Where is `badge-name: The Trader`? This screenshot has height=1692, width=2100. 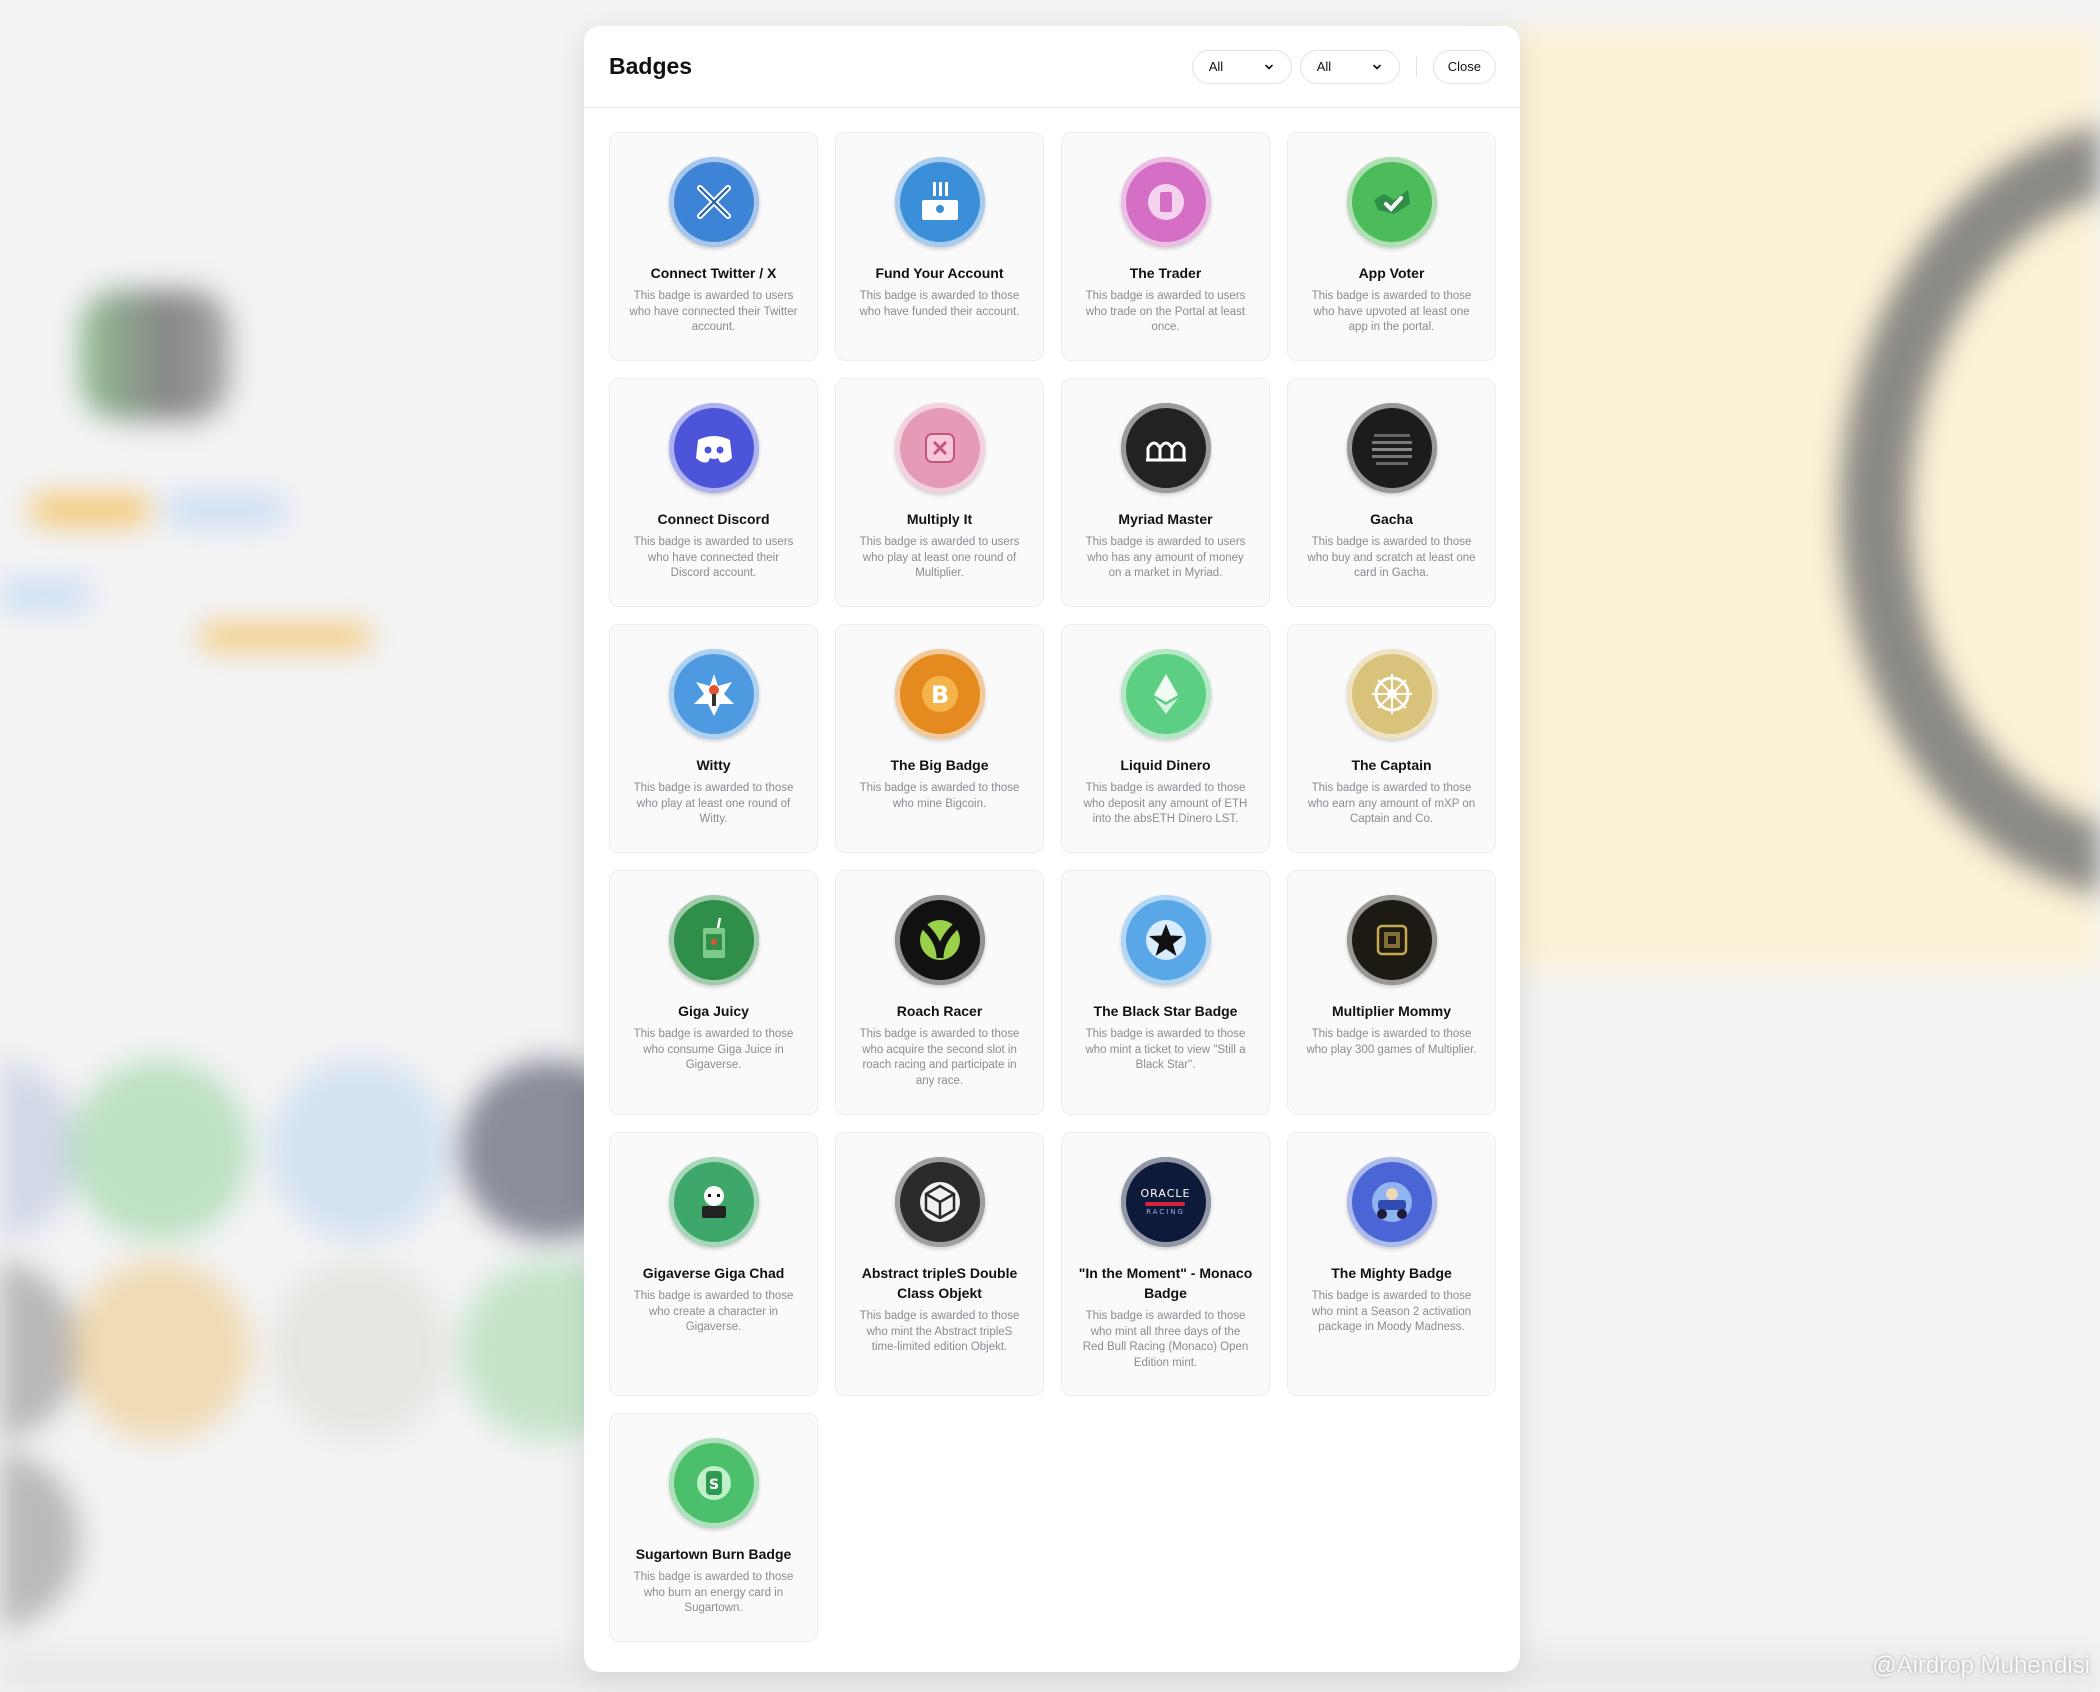
badge-name: The Trader is located at coordinates (1165, 273).